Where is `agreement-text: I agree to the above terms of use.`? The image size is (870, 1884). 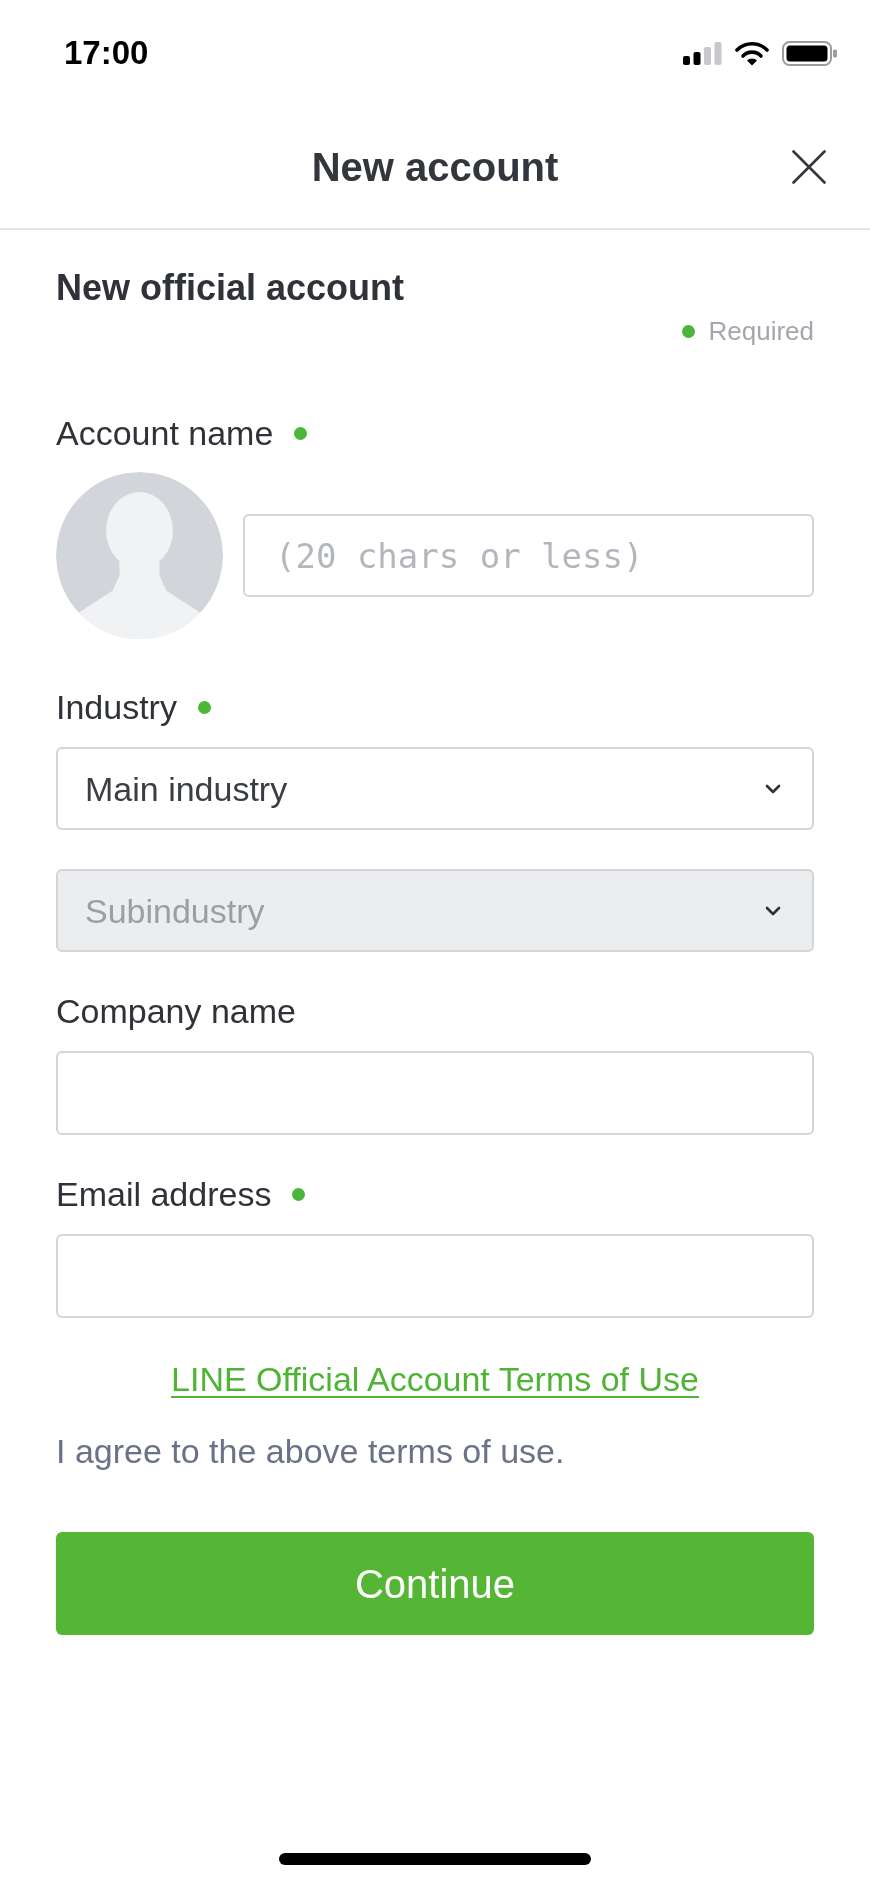
agreement-text: I agree to the above terms of use. is located at coordinates (311, 1451).